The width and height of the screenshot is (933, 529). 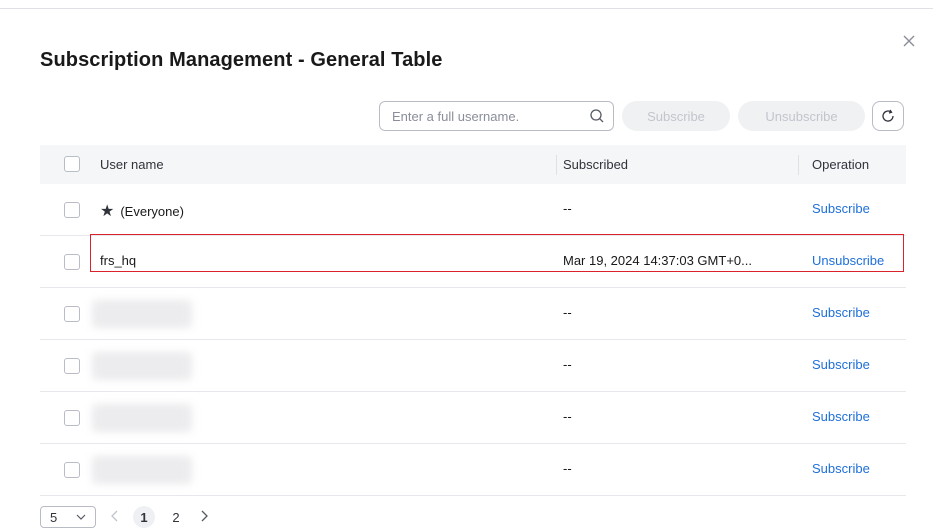 What do you see at coordinates (487, 116) in the screenshot?
I see `search-input` at bounding box center [487, 116].